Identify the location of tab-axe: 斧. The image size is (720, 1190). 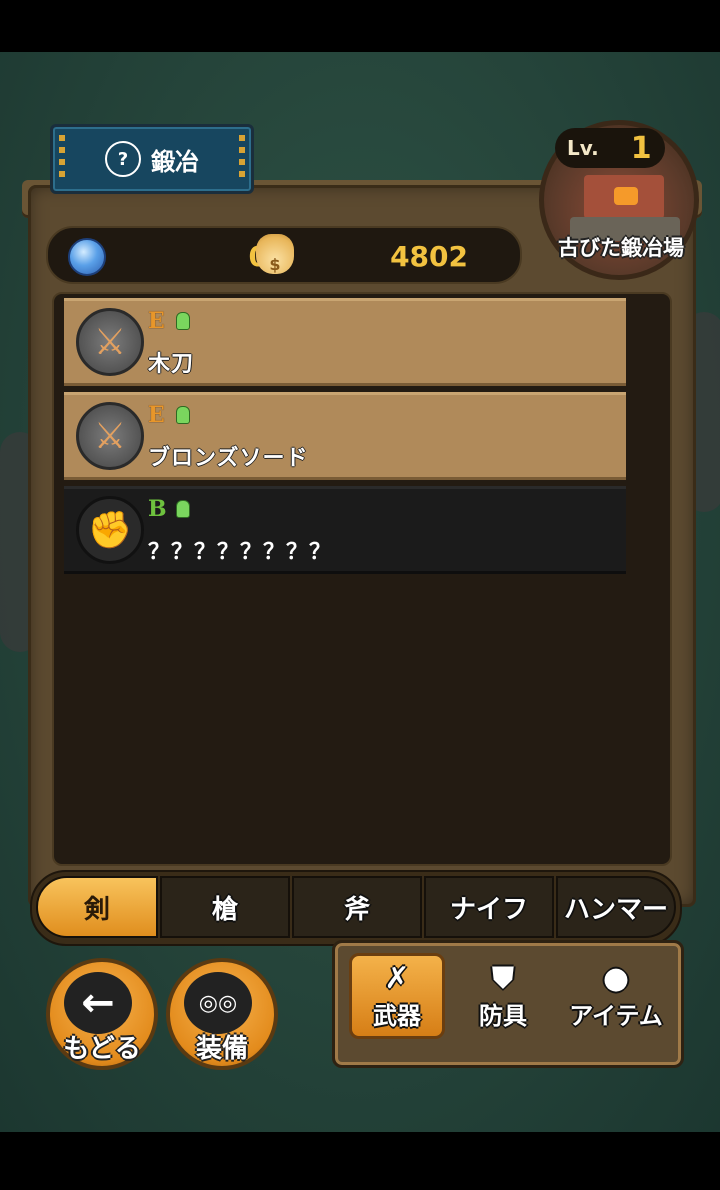
(357, 907).